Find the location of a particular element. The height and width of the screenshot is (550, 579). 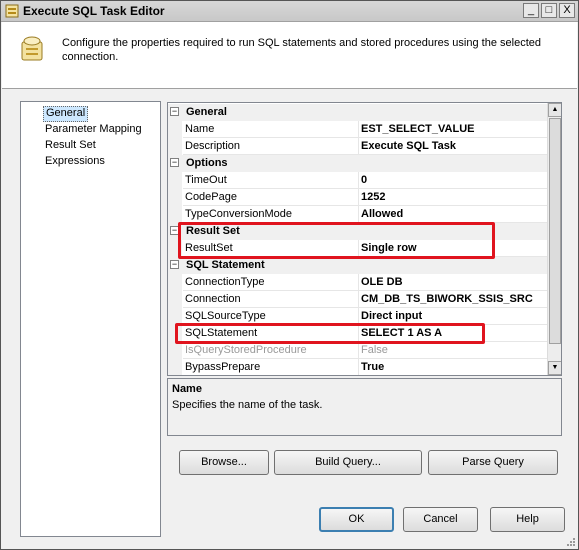

property-value: OLE DB is located at coordinates (453, 282).